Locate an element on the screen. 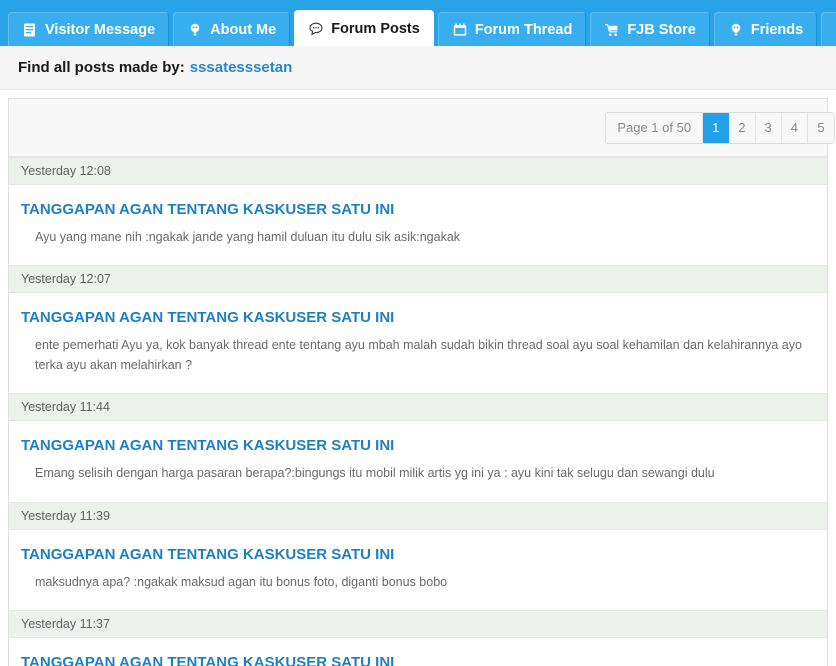 This screenshot has height=666, width=836. tab-about-me: About Me is located at coordinates (232, 29).